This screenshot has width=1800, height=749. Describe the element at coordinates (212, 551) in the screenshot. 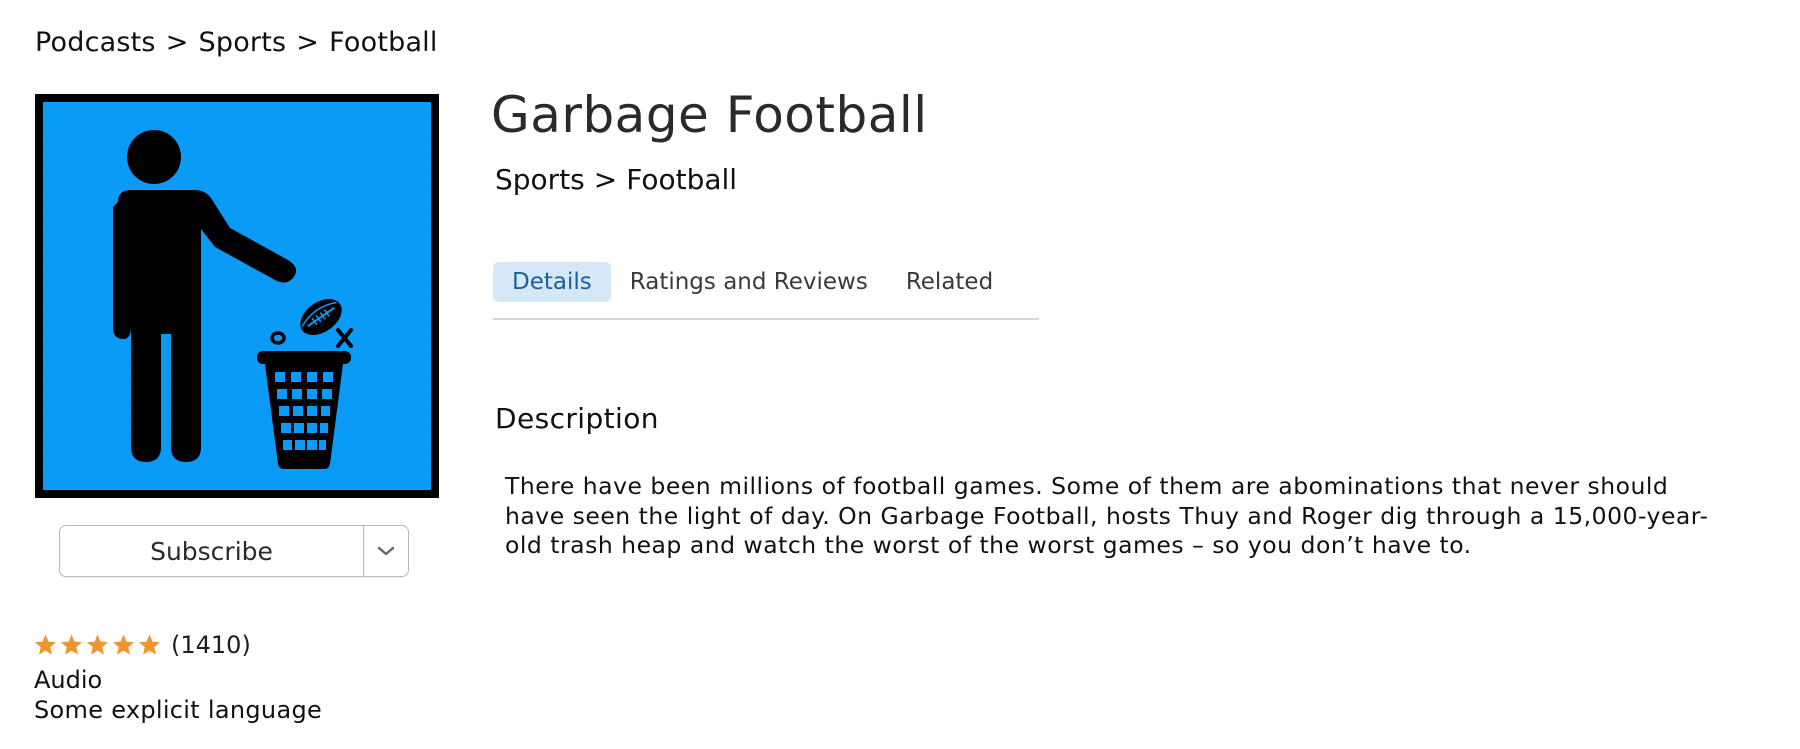

I see `subscribe-button: Subscribe` at that location.